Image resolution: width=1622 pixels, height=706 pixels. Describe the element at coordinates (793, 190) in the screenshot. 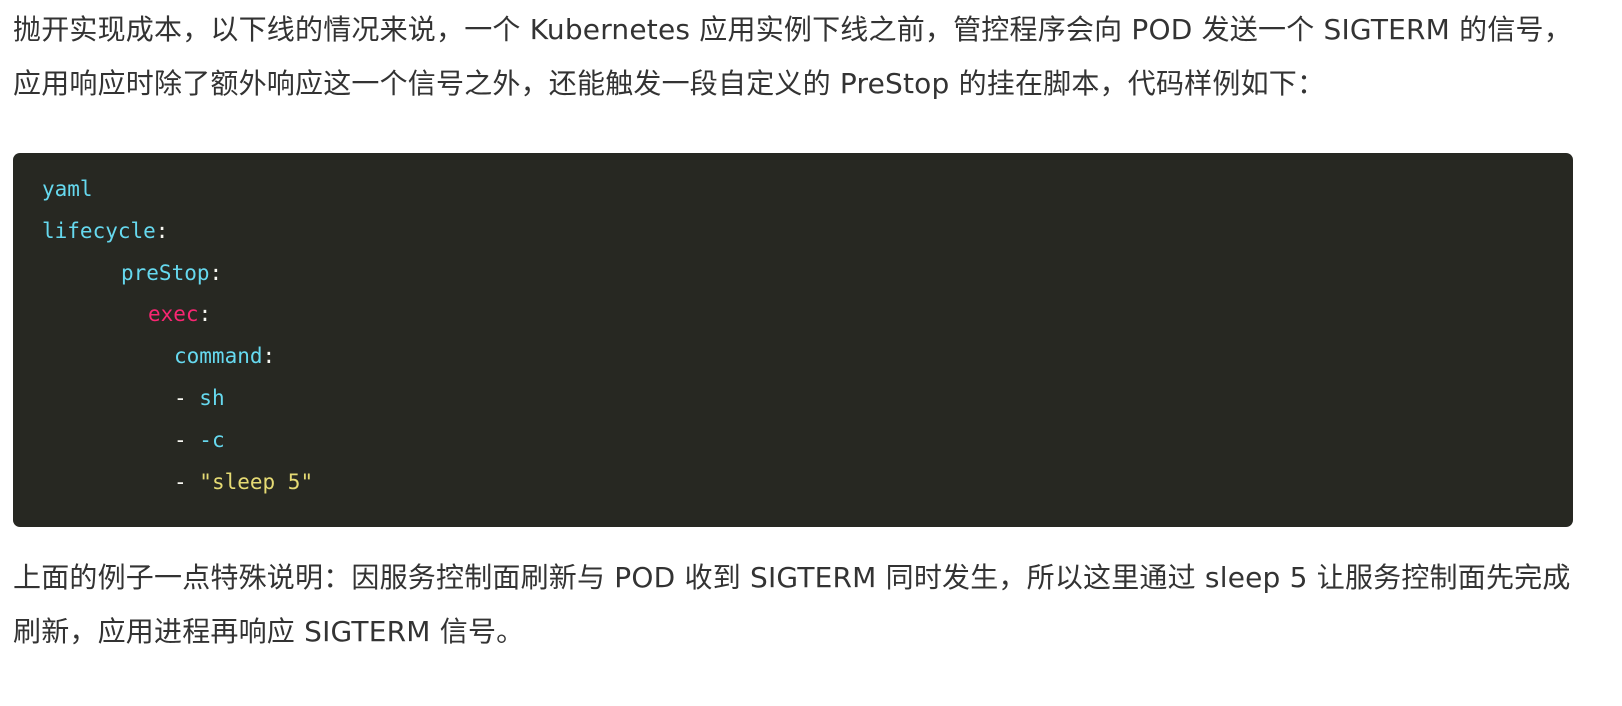

I see `code-language-label: yaml` at that location.